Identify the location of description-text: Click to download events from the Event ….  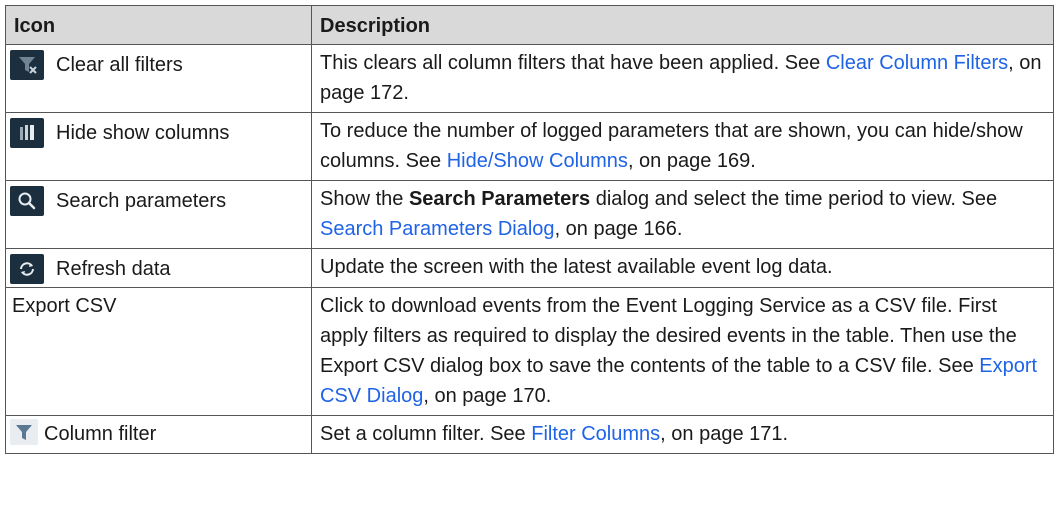
(668, 336).